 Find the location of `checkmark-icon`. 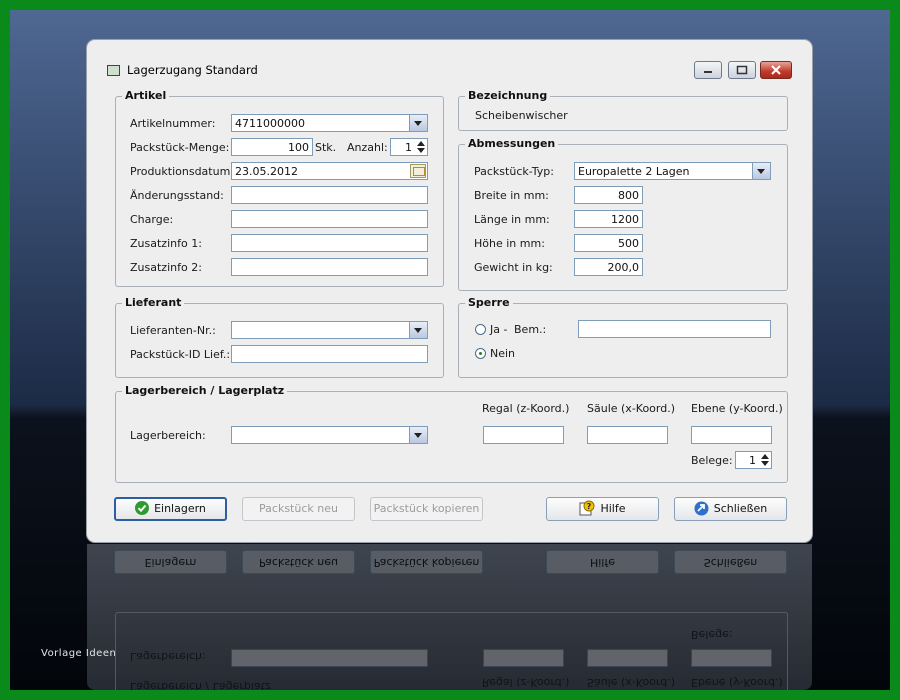

checkmark-icon is located at coordinates (142, 508).